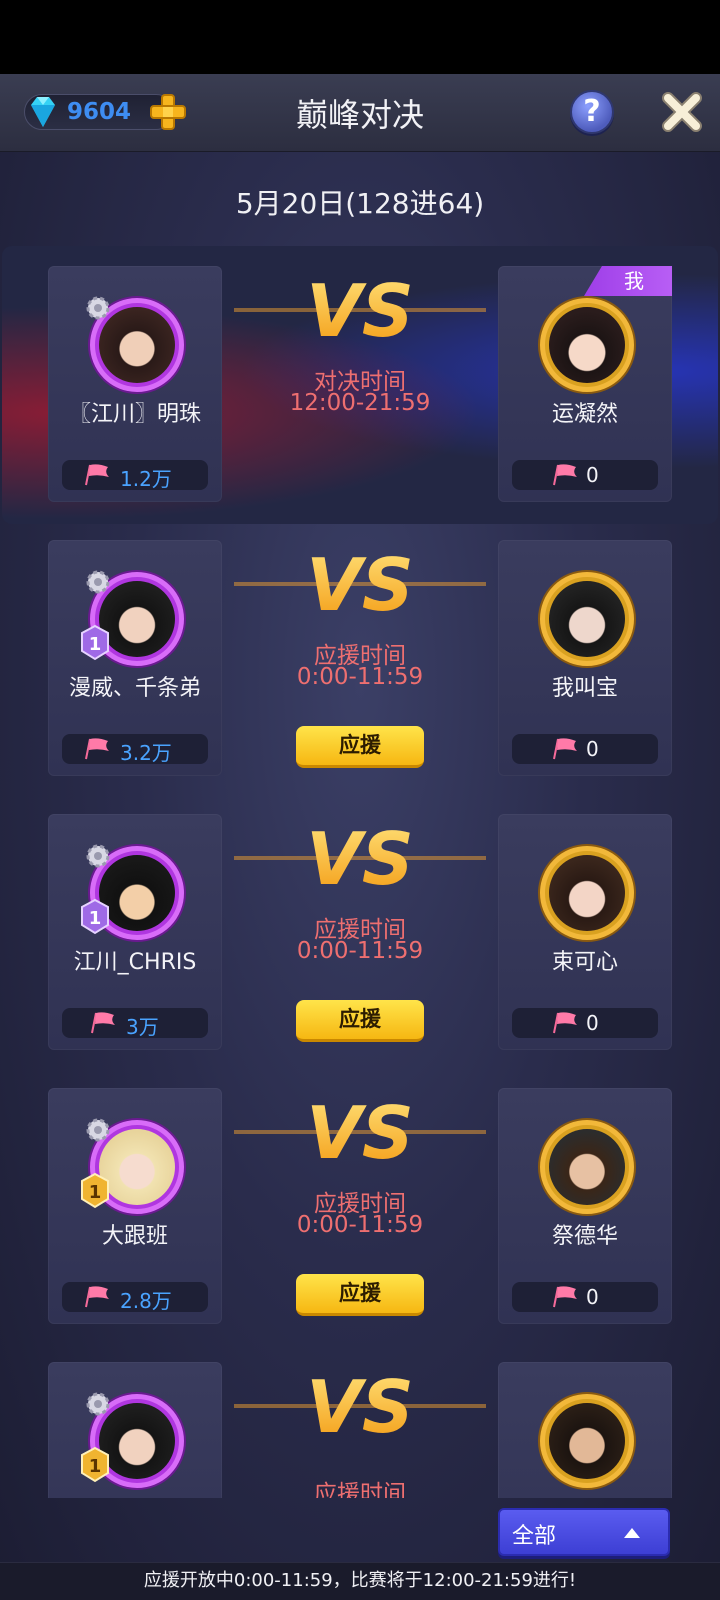  What do you see at coordinates (135, 658) in the screenshot?
I see `left-player-card: 1 漫威、千条弟 3.2万` at bounding box center [135, 658].